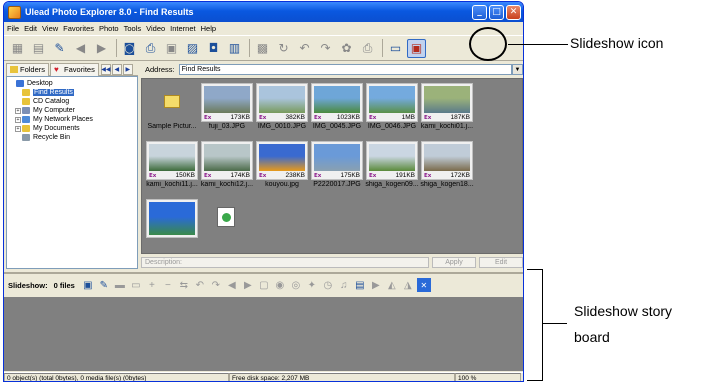 Image resolution: width=723 pixels, height=385 pixels. I want to click on monitor-icon: ▭, so click(395, 48).